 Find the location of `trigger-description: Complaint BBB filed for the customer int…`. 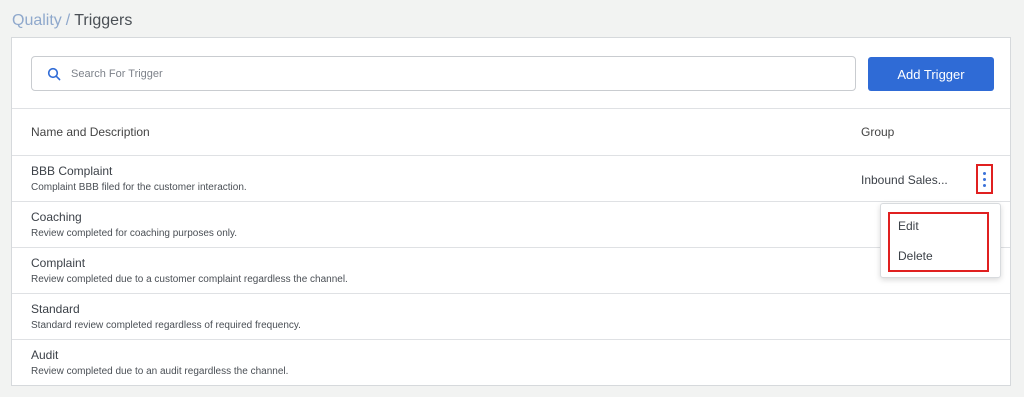

trigger-description: Complaint BBB filed for the customer int… is located at coordinates (139, 187).